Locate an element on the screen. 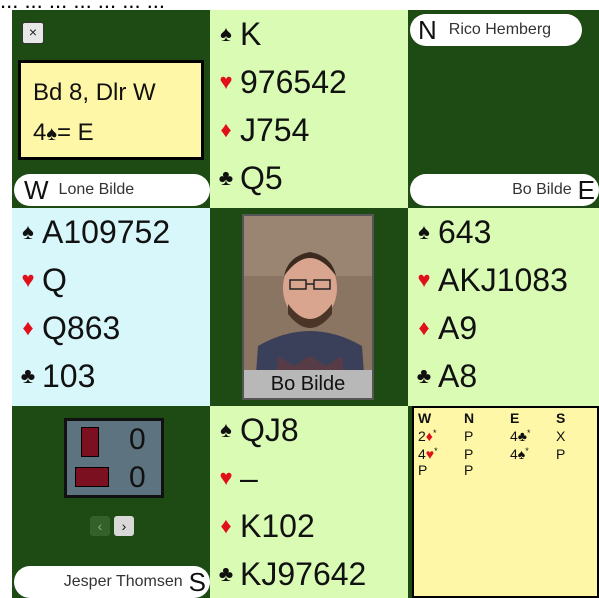 The image size is (599, 598). board-info-cell: × Bd 8, Dlr W 4♠= E W Lone Bilde is located at coordinates (111, 109).